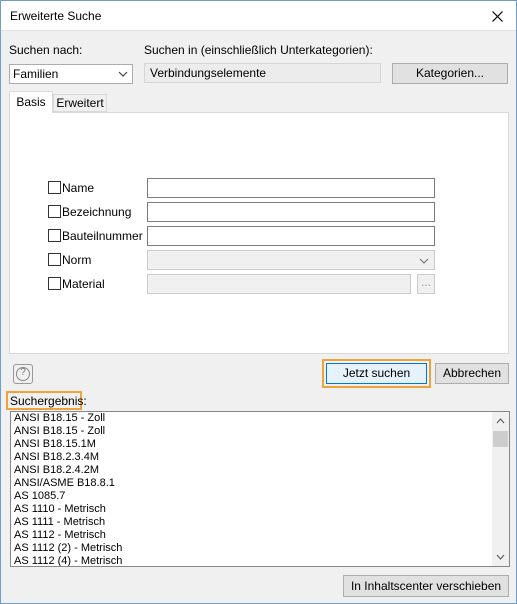  What do you see at coordinates (77, 260) in the screenshot?
I see `norm-label: Norm` at bounding box center [77, 260].